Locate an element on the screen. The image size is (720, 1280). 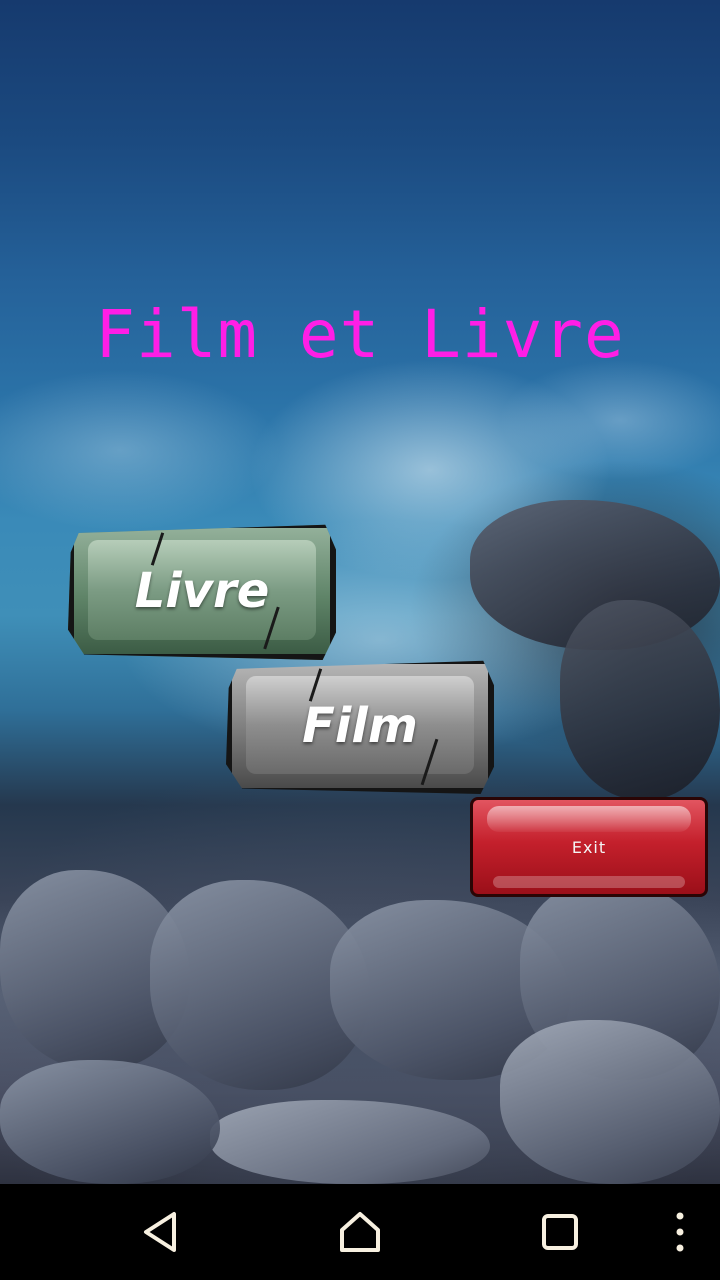
film-button: Film is located at coordinates (360, 727).